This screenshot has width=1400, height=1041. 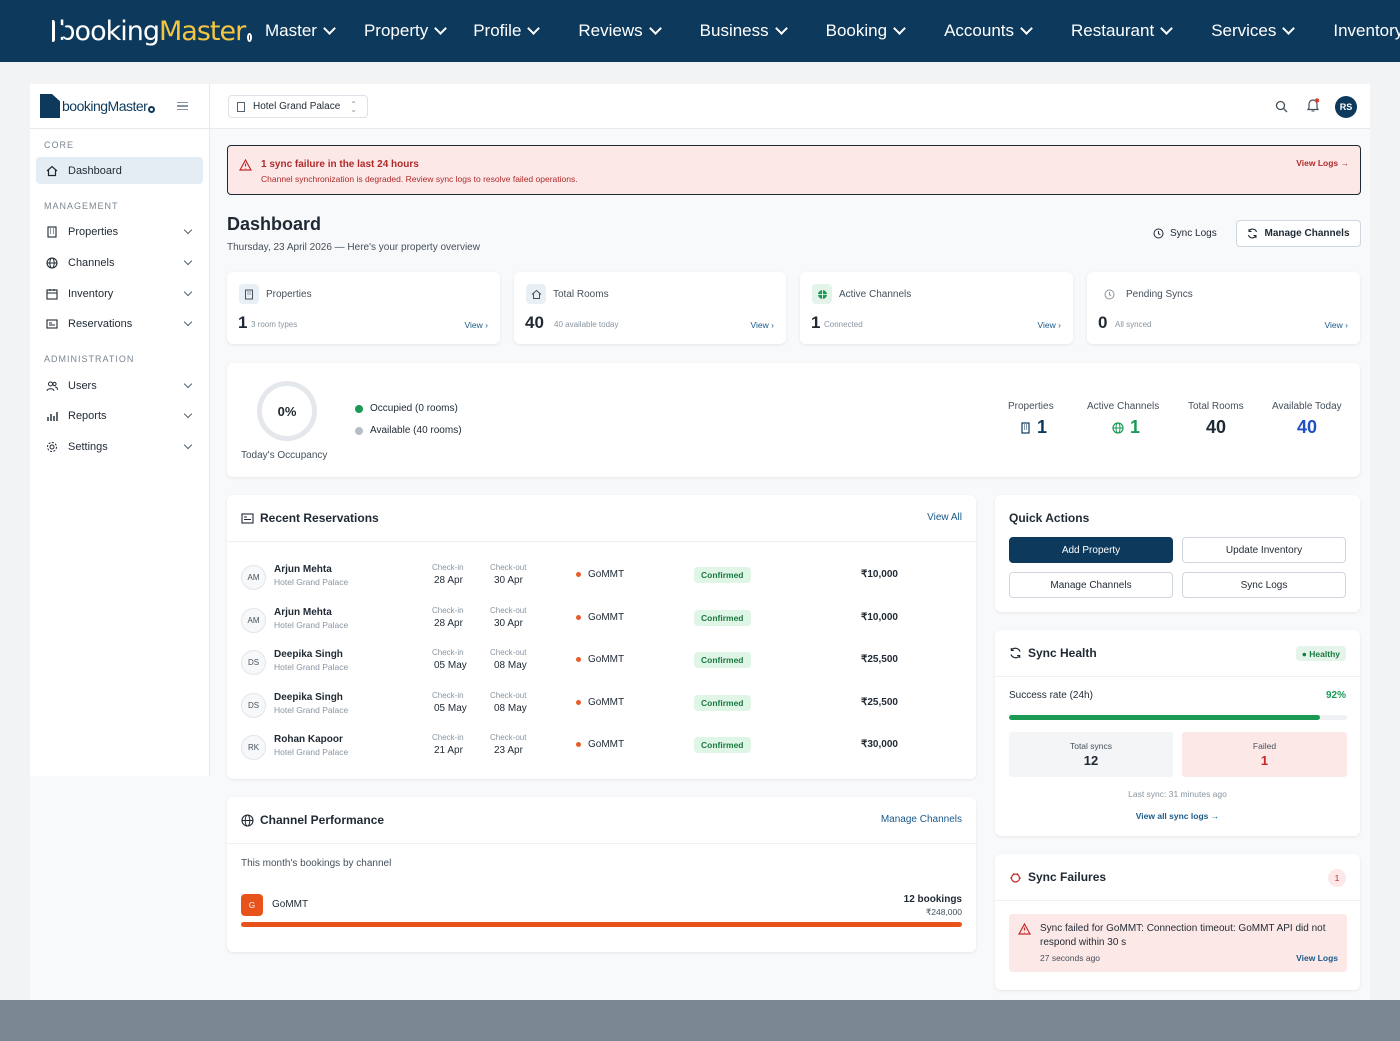 I want to click on collapse-menu-icon, so click(x=183, y=106).